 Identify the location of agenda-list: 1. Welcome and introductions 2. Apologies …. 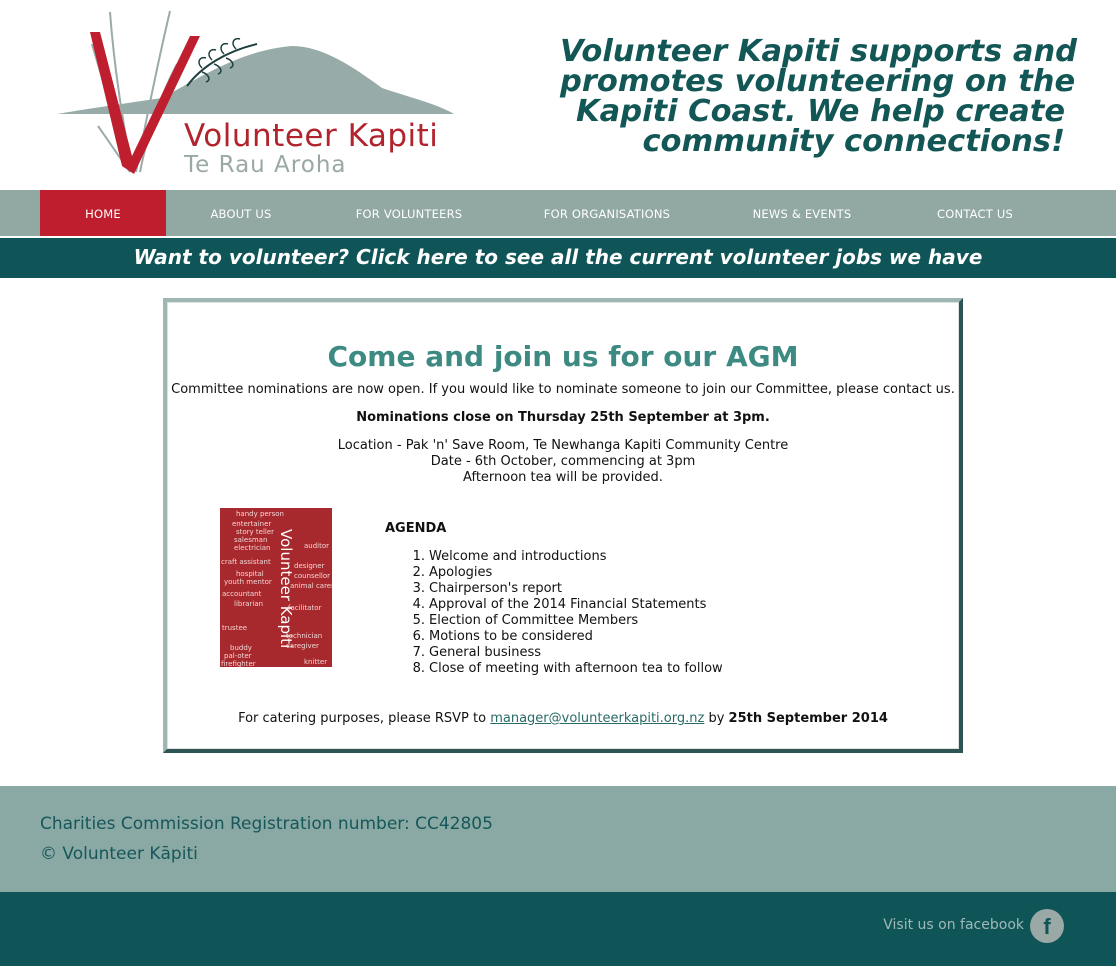
(554, 613).